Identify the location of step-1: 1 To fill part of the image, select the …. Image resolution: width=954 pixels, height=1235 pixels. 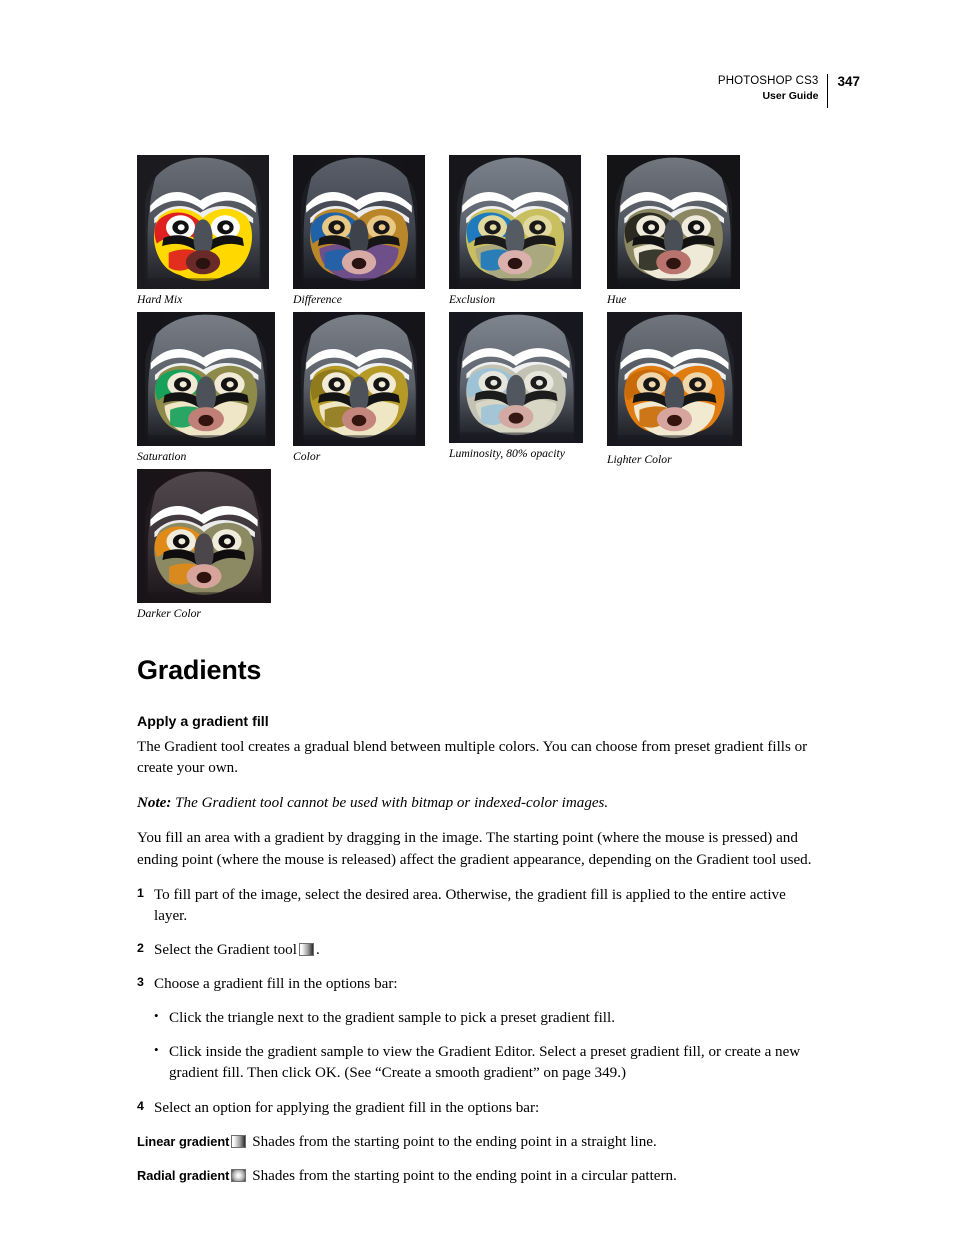
(478, 906).